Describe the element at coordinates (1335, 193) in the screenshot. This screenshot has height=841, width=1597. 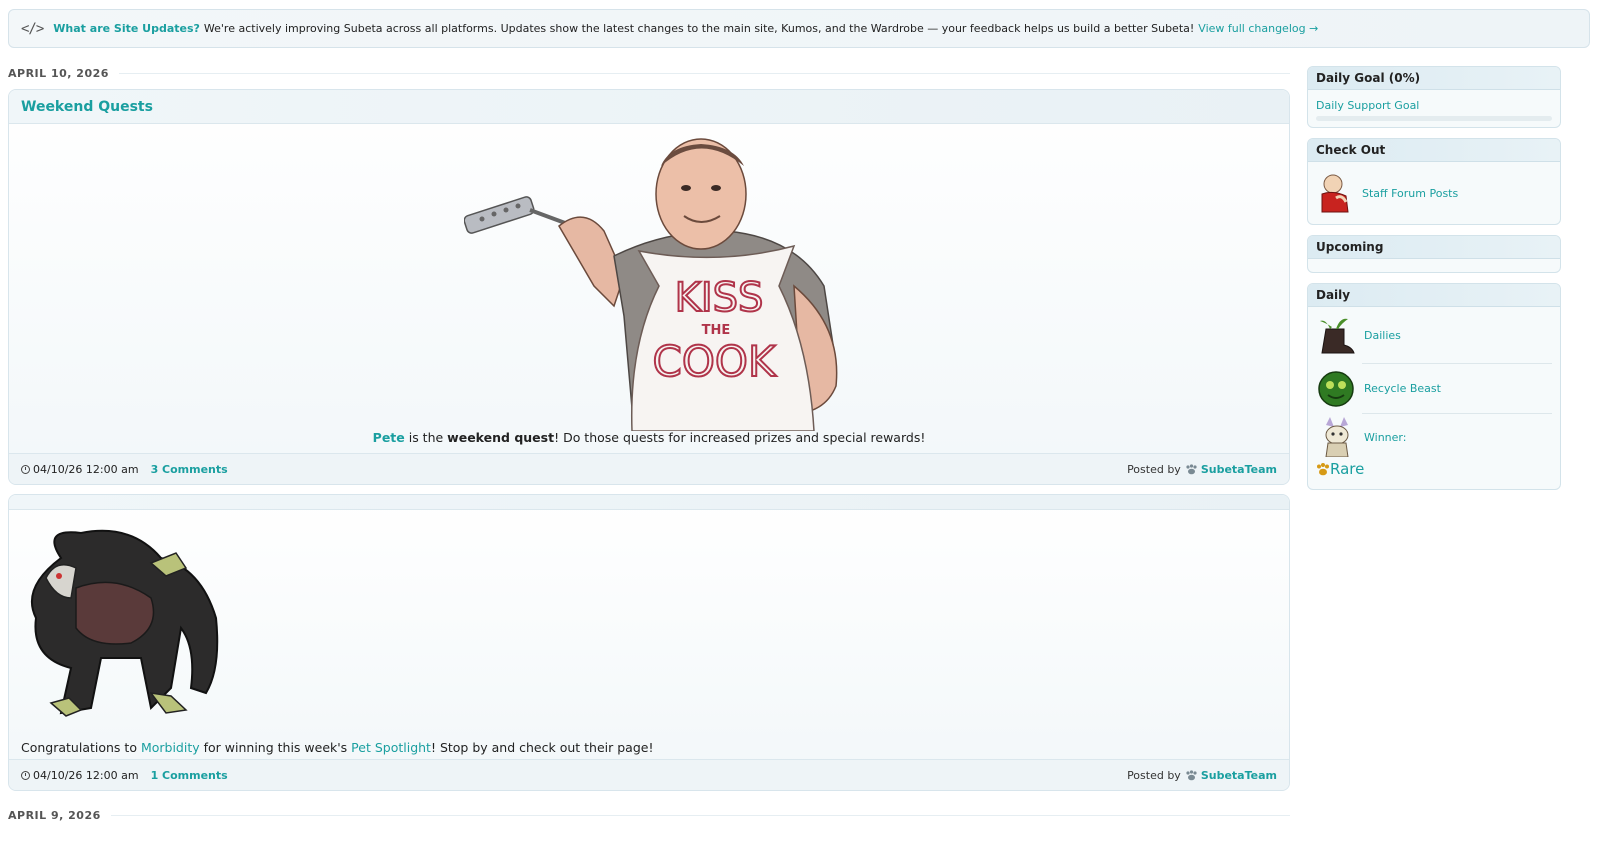
I see `staff-avatar-icon` at that location.